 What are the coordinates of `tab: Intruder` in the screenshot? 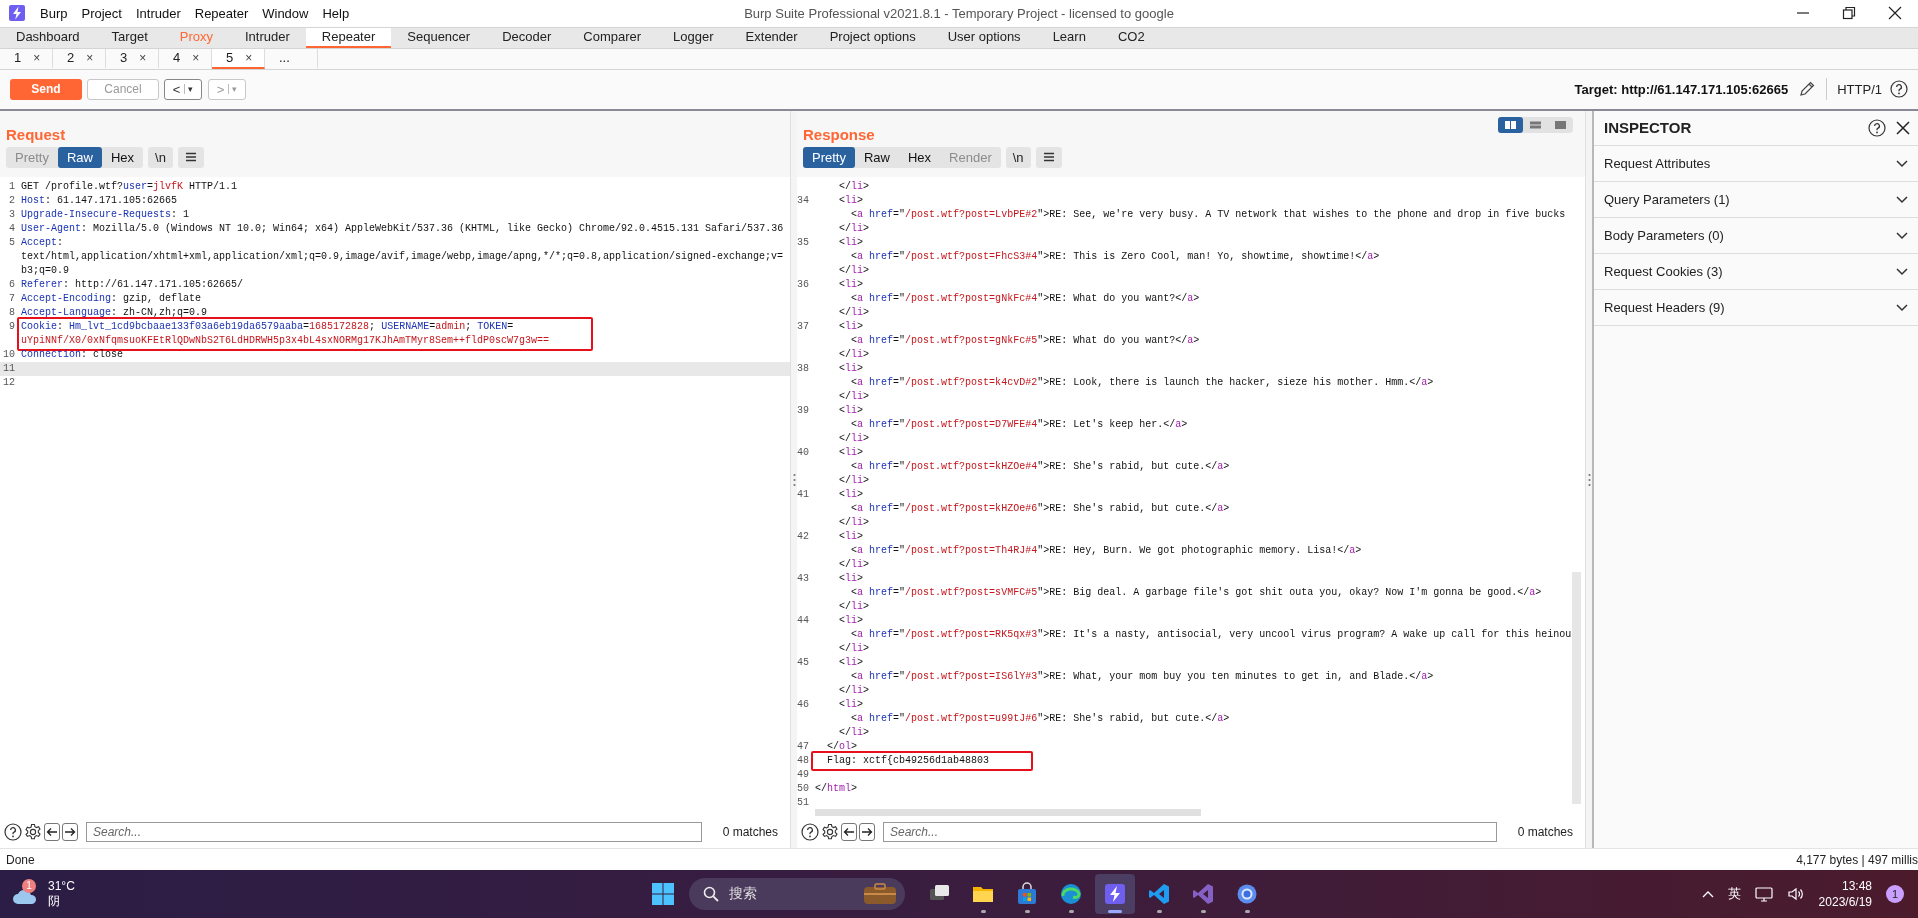 It's located at (267, 37).